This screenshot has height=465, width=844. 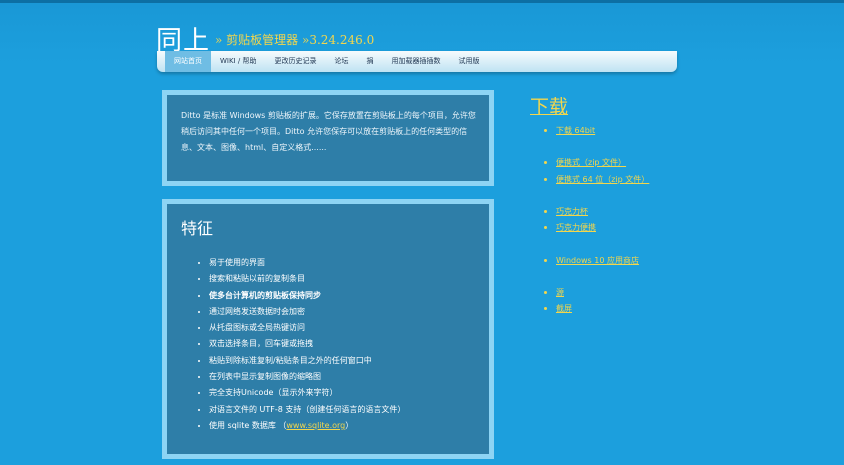 I want to click on feature-item-sqlite: 使用 sqlite 数据库 （www.sqlite.org）, so click(x=349, y=426).